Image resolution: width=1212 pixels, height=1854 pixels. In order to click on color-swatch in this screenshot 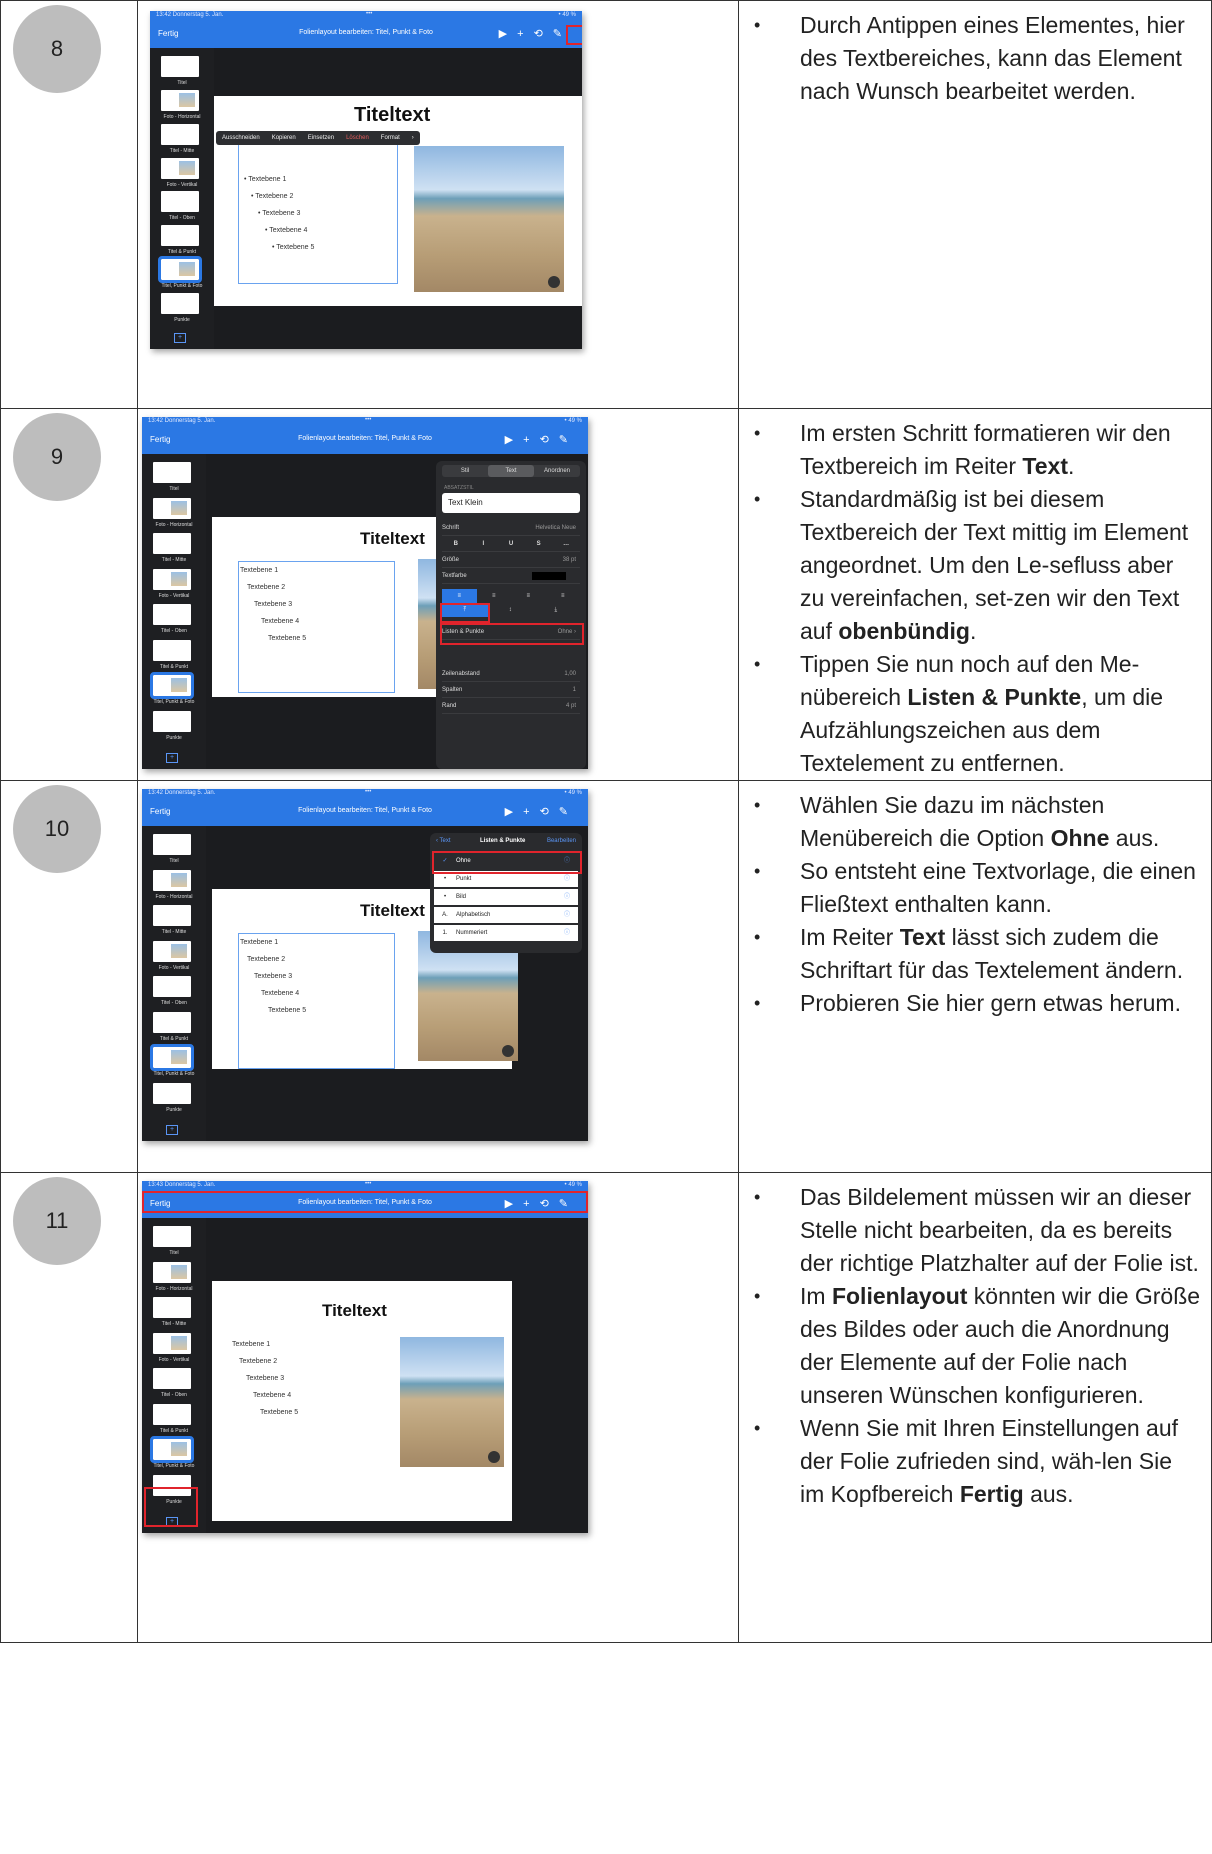, I will do `click(549, 576)`.